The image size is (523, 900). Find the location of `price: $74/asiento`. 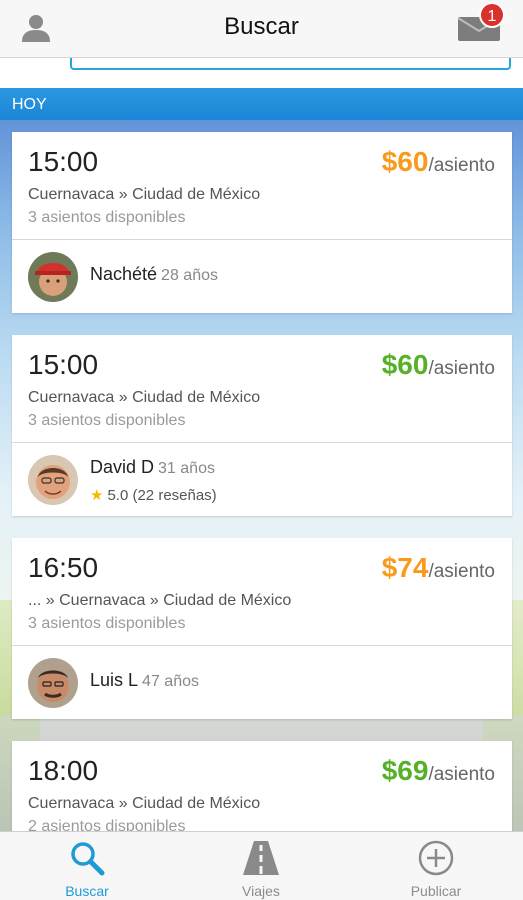

price: $74/asiento is located at coordinates (438, 568).